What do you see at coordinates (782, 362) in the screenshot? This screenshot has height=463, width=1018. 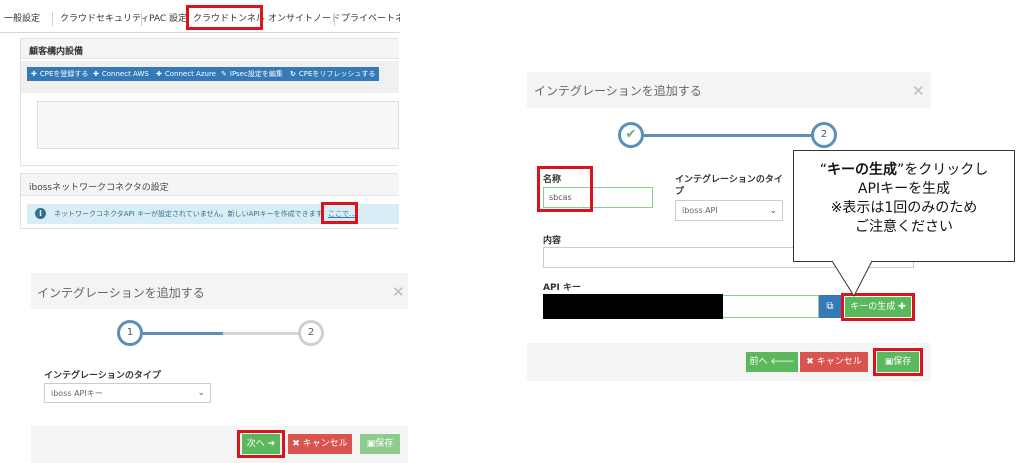 I see `arrow-left-icon: 🡐` at bounding box center [782, 362].